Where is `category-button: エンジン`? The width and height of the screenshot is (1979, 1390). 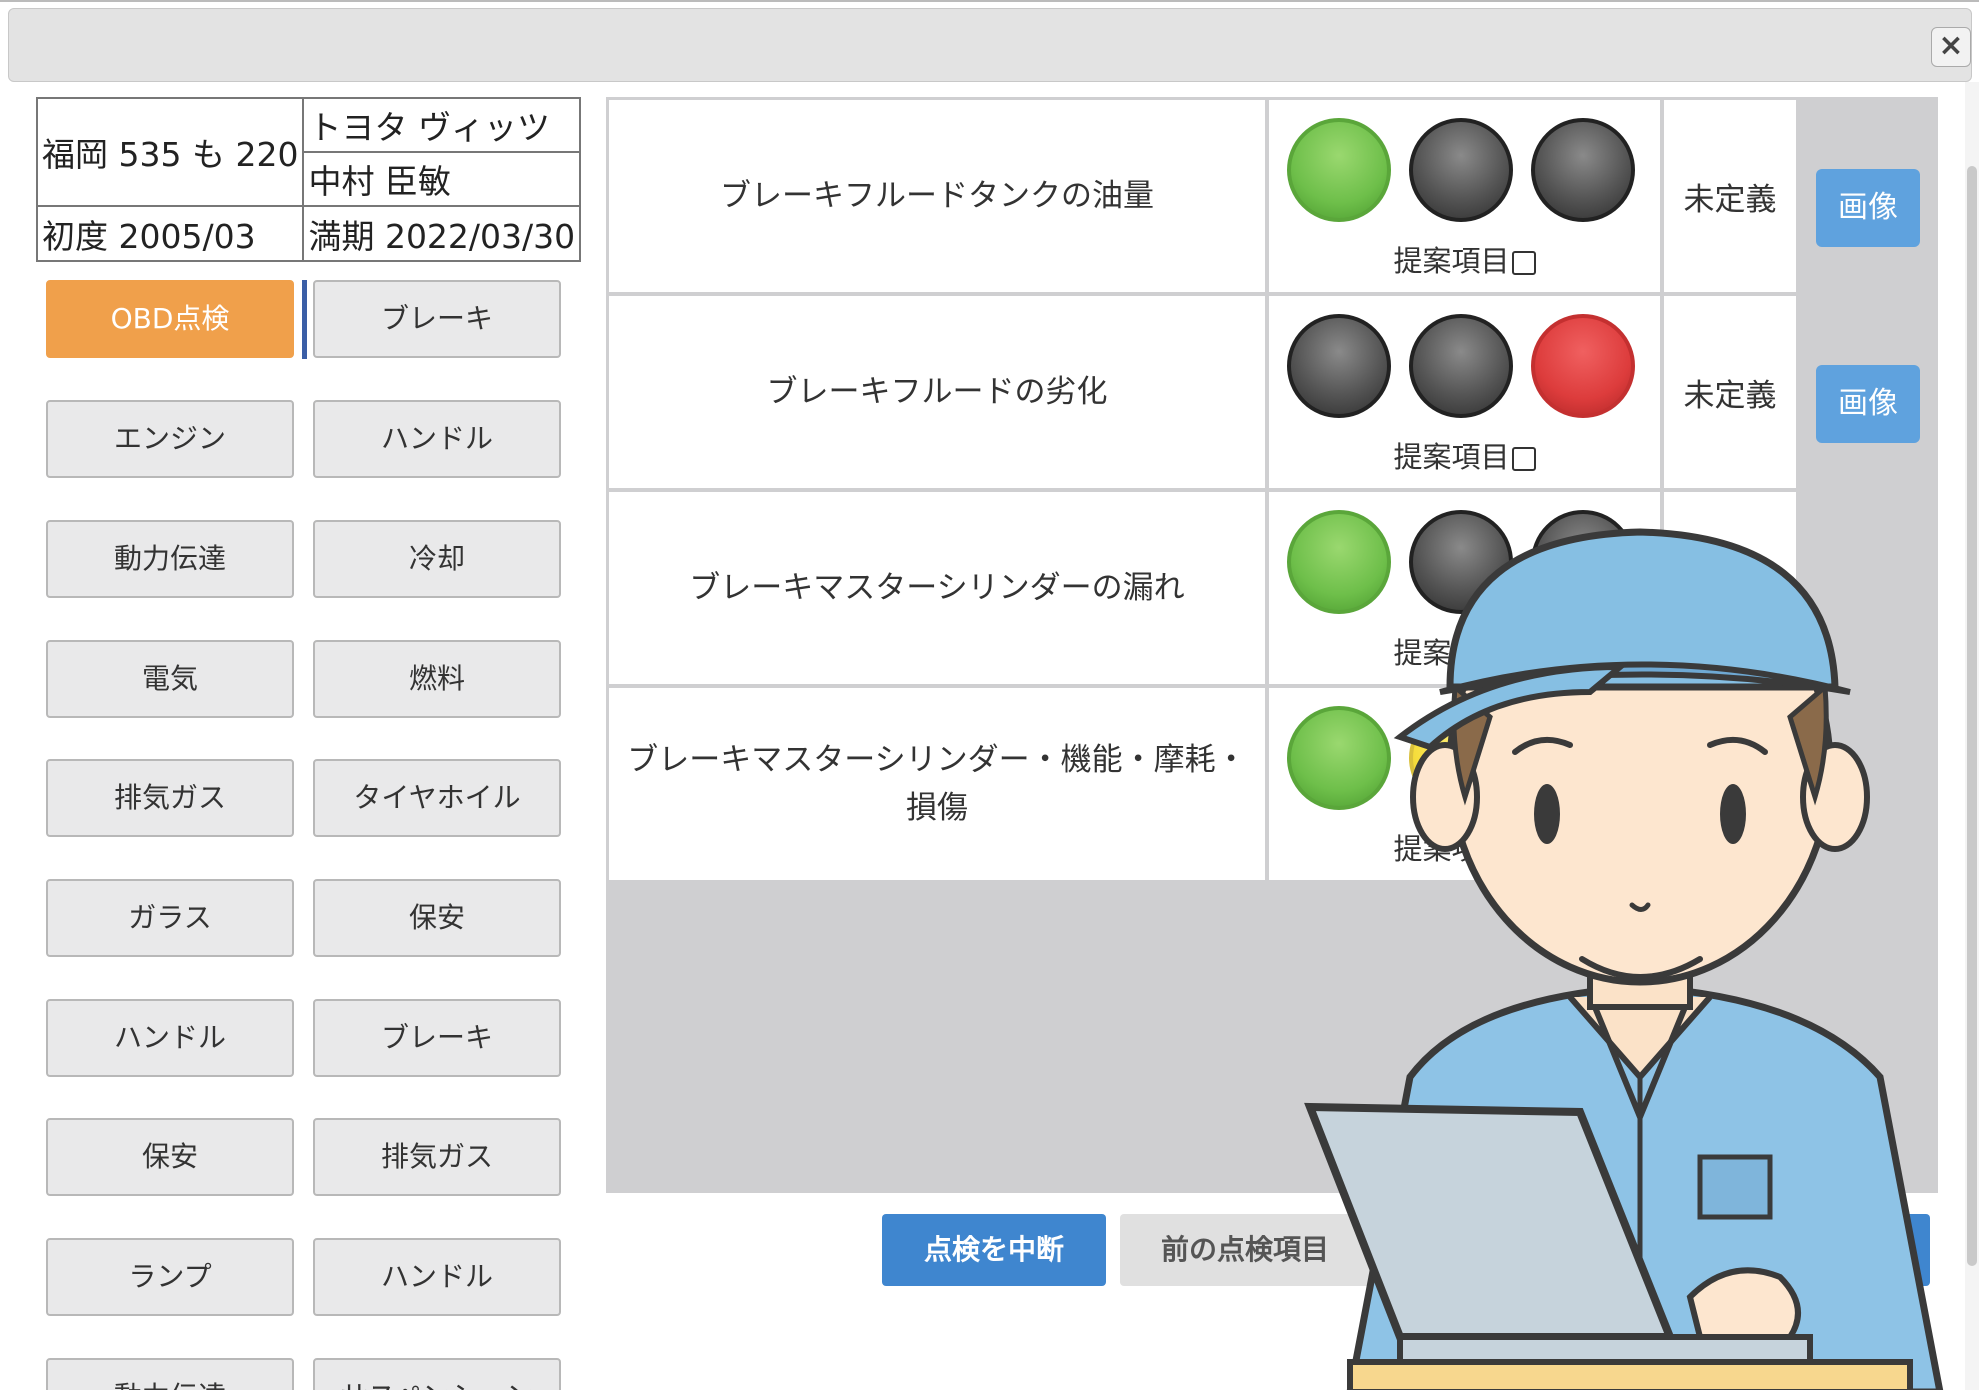 category-button: エンジン is located at coordinates (170, 439).